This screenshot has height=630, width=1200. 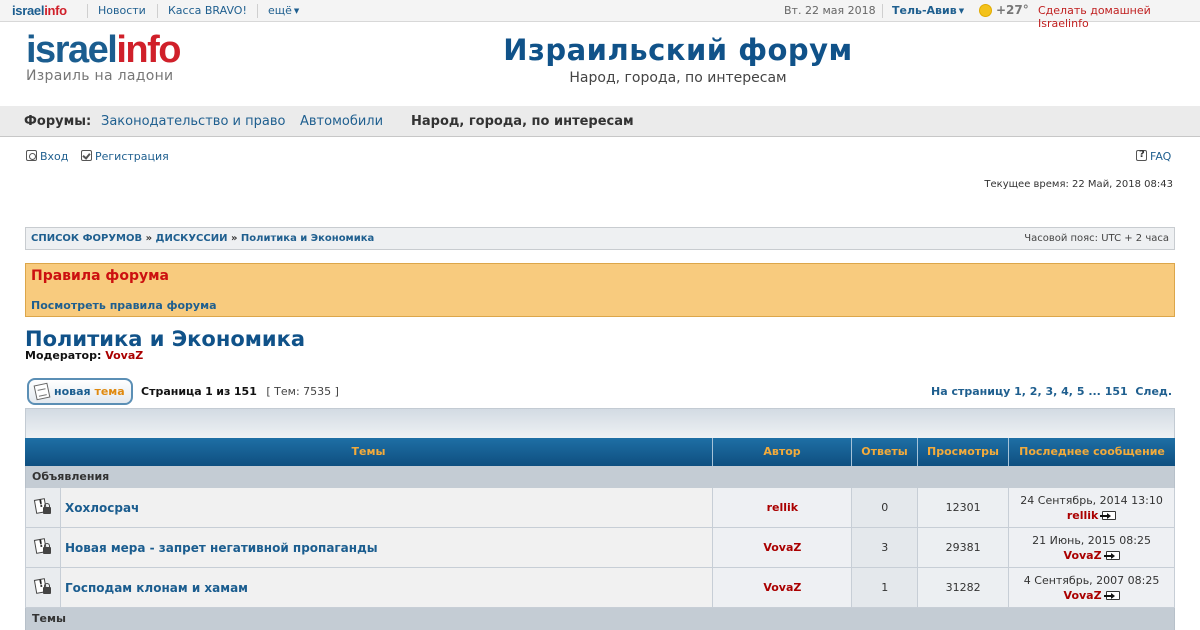 I want to click on israelinfo-small-logo: israelinfo, so click(x=39, y=10).